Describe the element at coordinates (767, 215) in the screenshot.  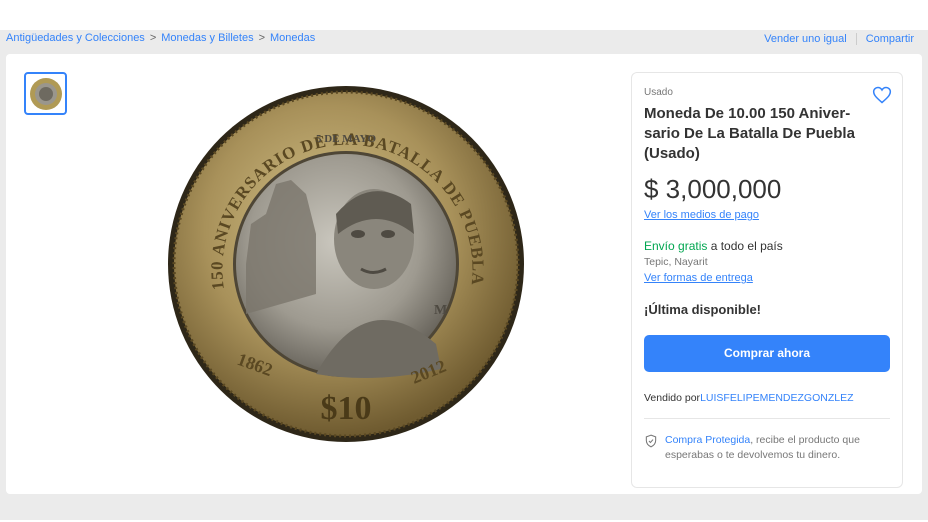
I see `payment-methods-link: Ver los medios de pago` at that location.